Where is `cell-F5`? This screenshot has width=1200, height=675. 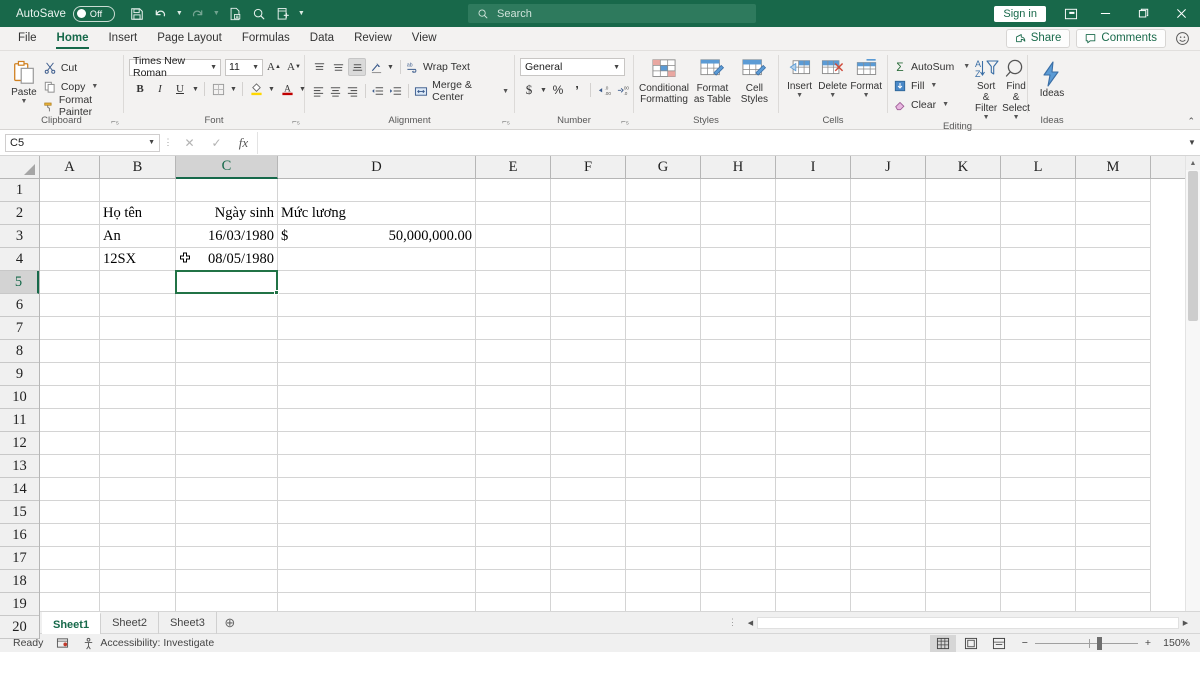 cell-F5 is located at coordinates (588, 282).